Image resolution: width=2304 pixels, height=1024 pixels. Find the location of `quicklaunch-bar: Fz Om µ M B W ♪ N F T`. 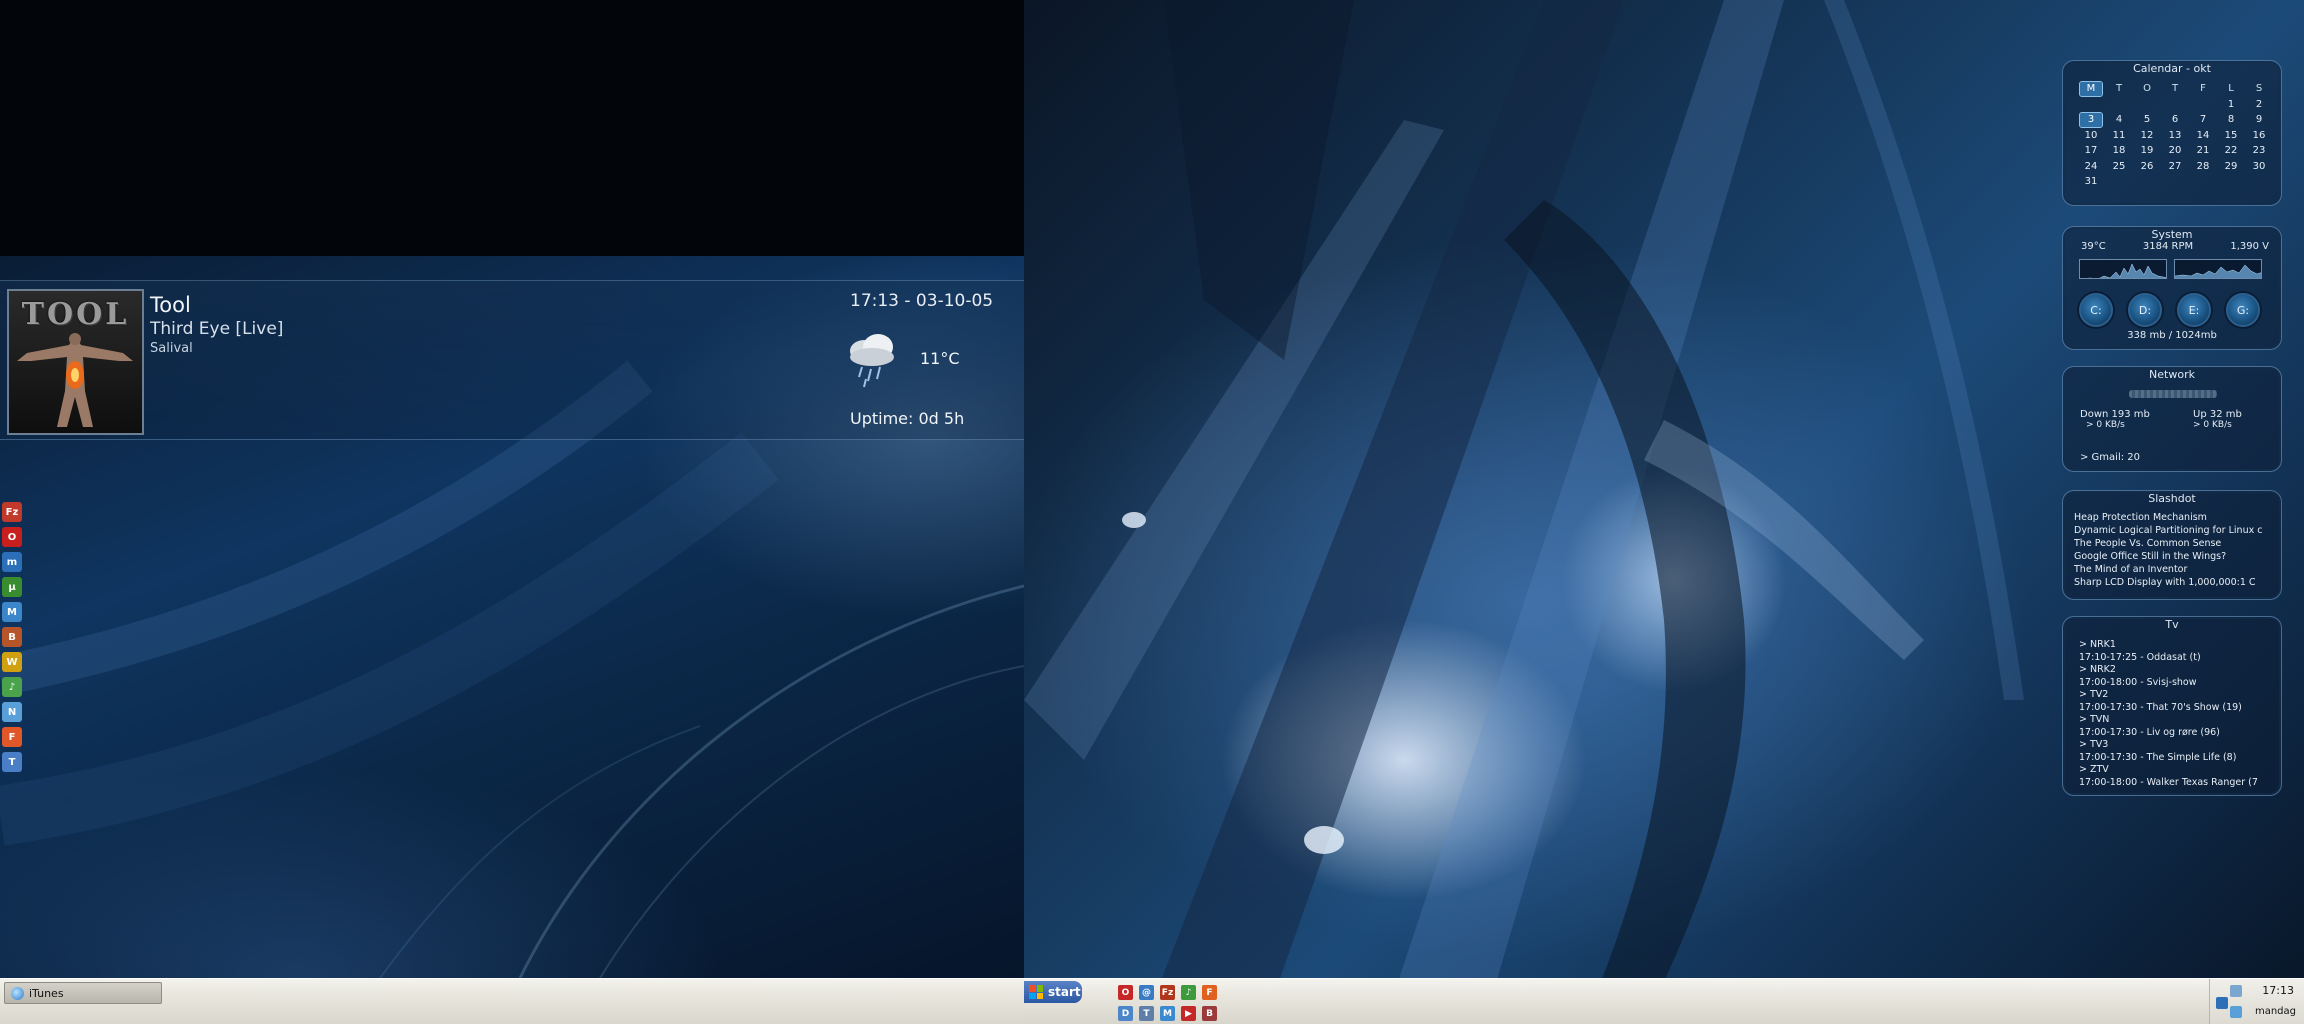

quicklaunch-bar: Fz Om µ M B W ♪ N F T is located at coordinates (13, 639).